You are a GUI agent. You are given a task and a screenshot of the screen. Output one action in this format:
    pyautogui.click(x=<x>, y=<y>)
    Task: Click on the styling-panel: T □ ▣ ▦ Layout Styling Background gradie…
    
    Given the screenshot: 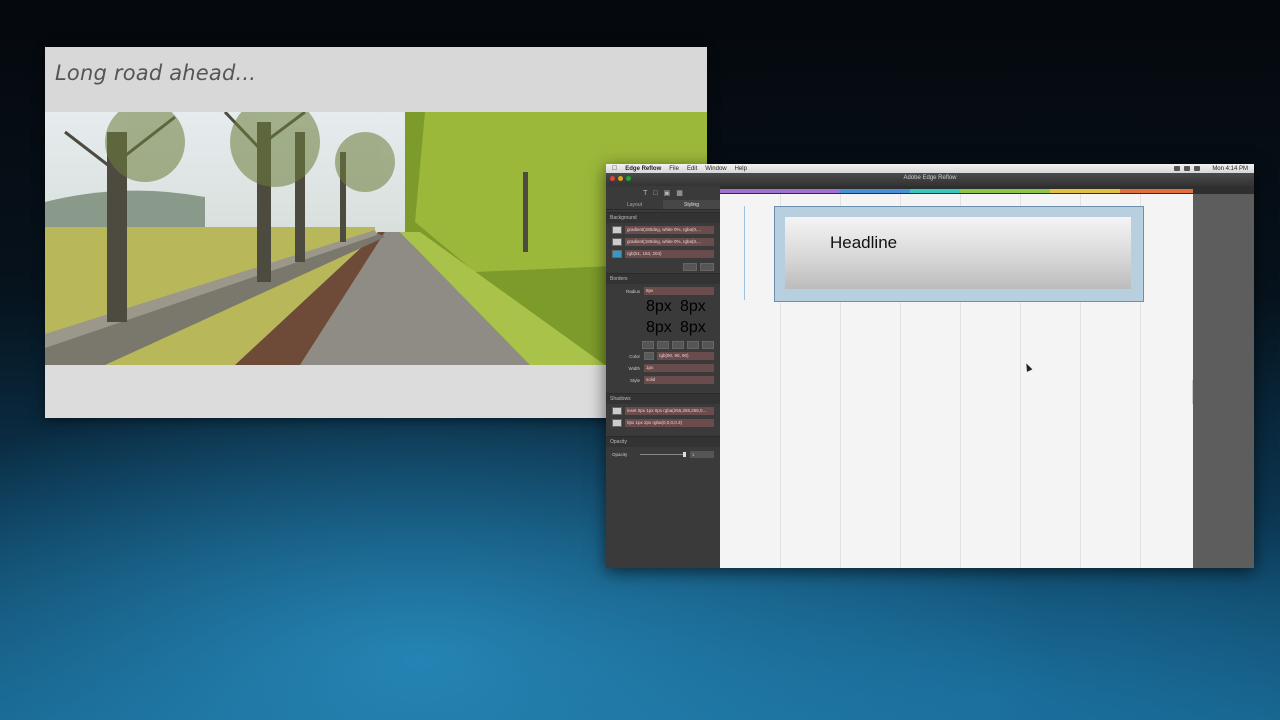 What is the action you would take?
    pyautogui.click(x=663, y=377)
    